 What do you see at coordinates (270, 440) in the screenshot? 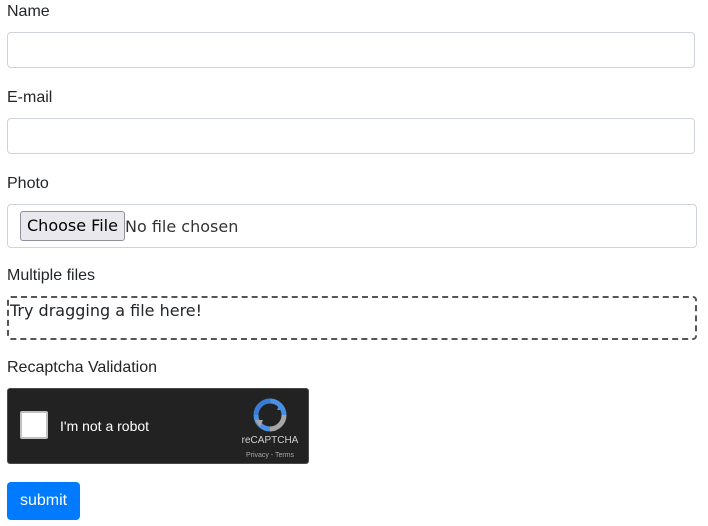
I see `recaptcha-brand: reCAPTCHA` at bounding box center [270, 440].